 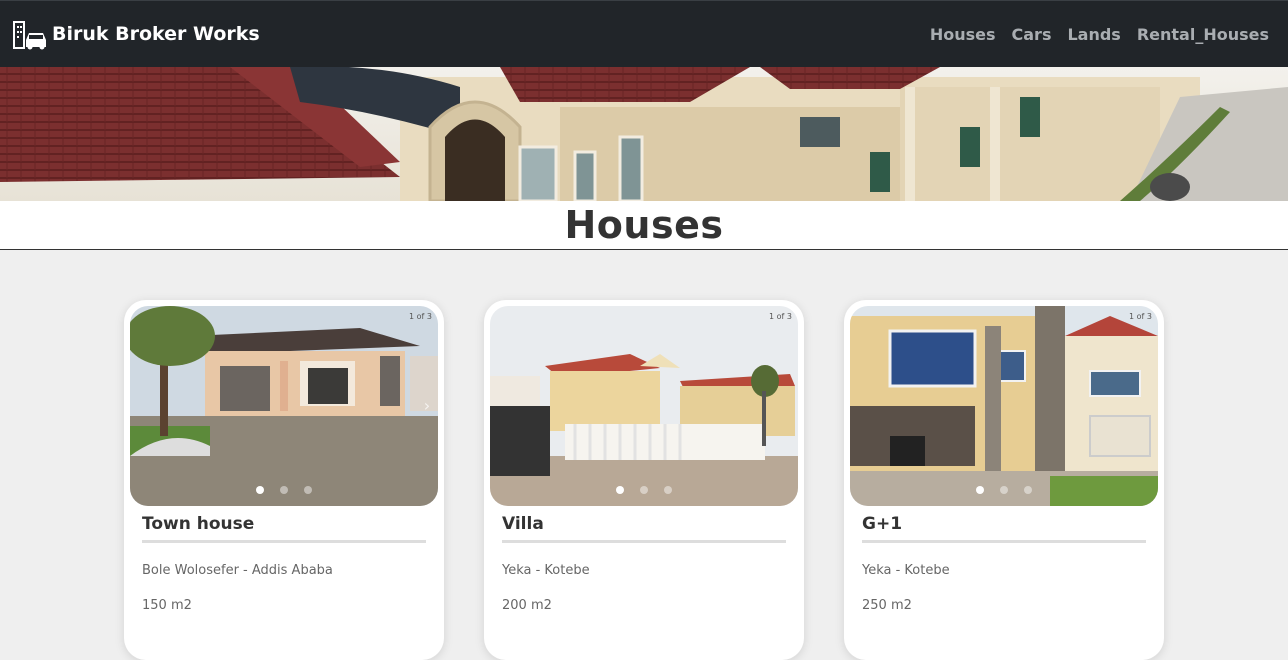 What do you see at coordinates (527, 605) in the screenshot?
I see `listing-area: 200 m2` at bounding box center [527, 605].